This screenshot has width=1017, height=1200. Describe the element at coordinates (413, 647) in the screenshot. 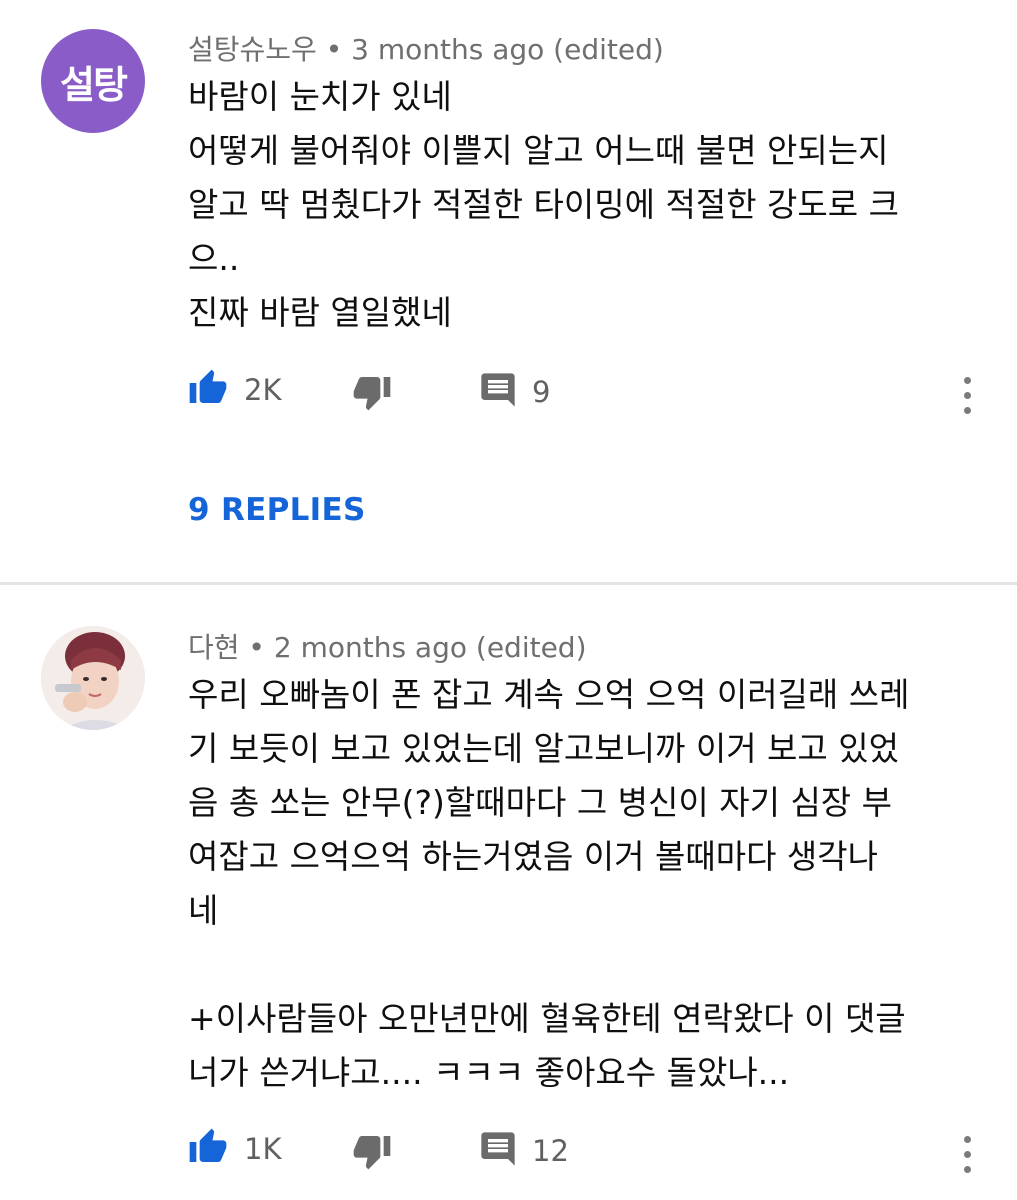

I see `comment-time: • 2 months ago (edited)` at that location.